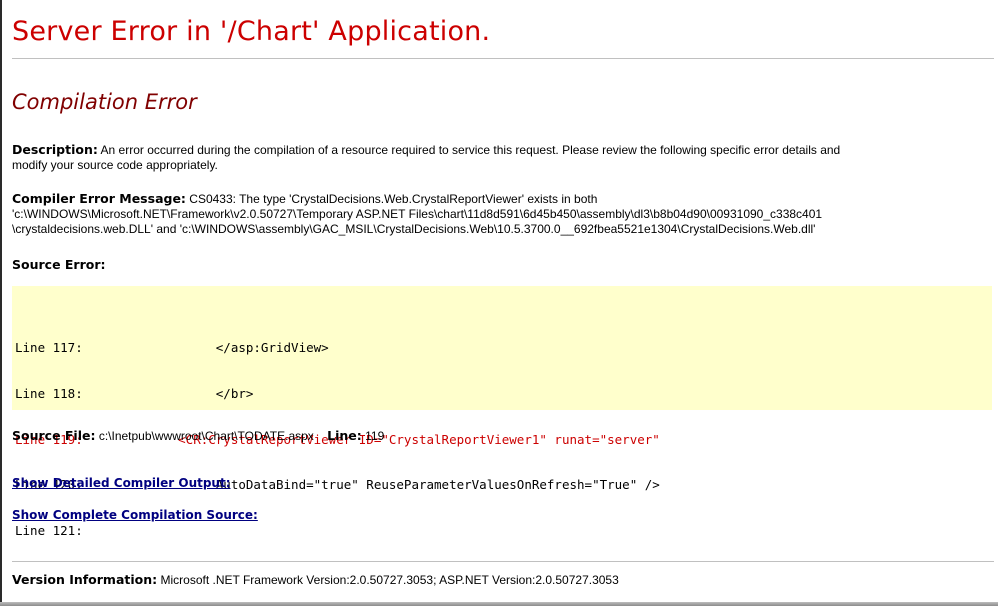  I want to click on line-code: </asp:GridView>, so click(231, 348).